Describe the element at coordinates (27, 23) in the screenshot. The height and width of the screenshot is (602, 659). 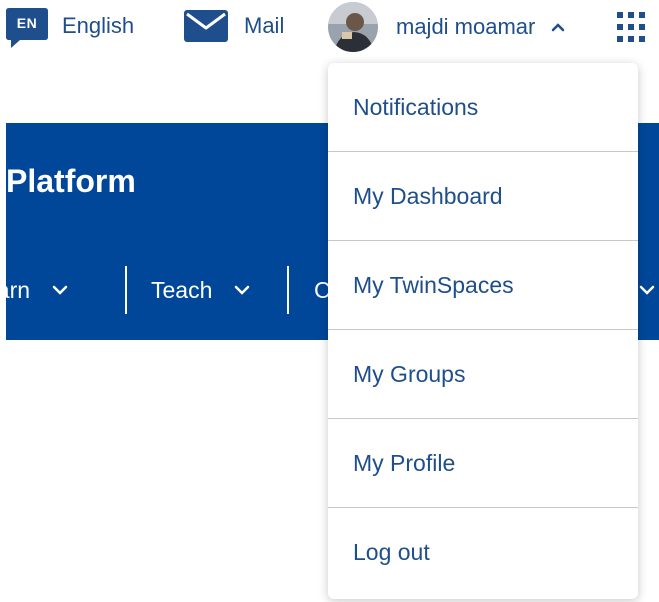
I see `language-code: EN` at that location.